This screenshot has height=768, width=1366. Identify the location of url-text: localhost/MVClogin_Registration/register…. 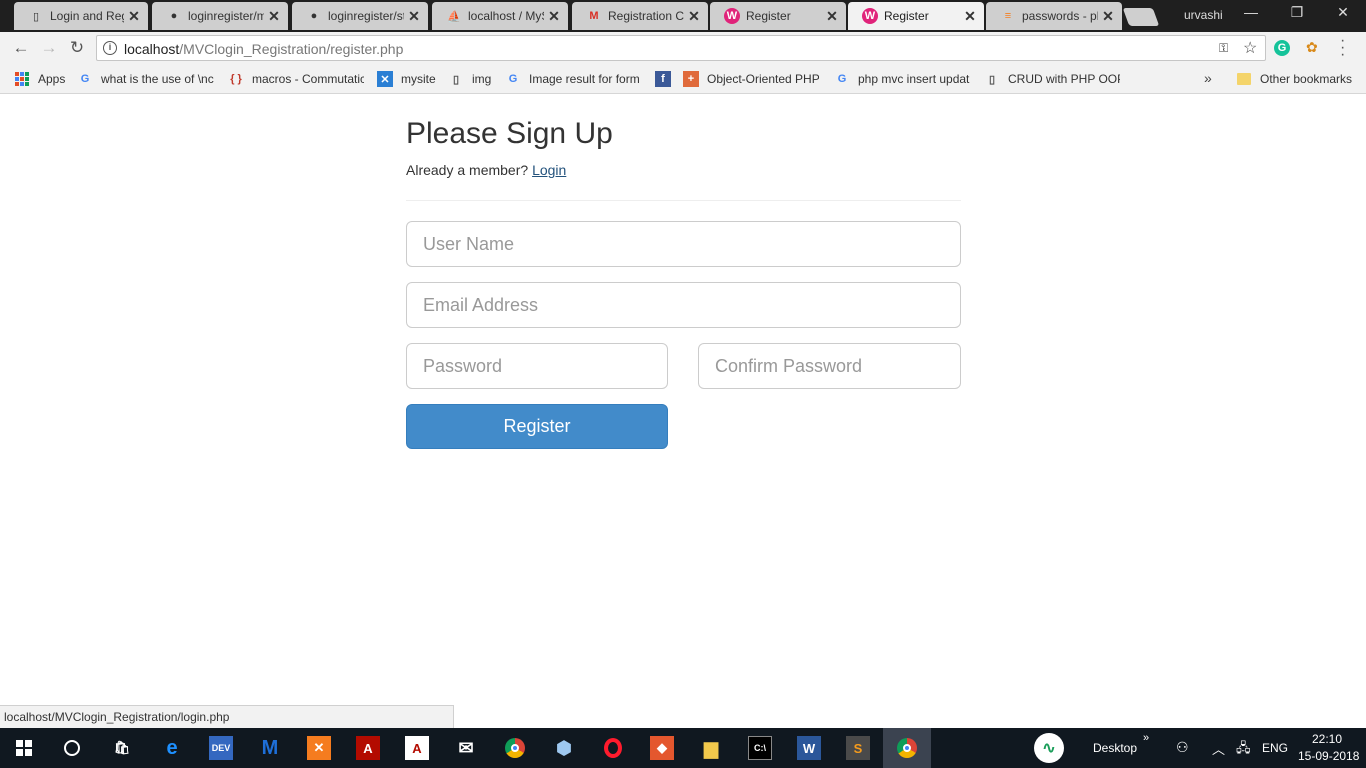
(263, 49).